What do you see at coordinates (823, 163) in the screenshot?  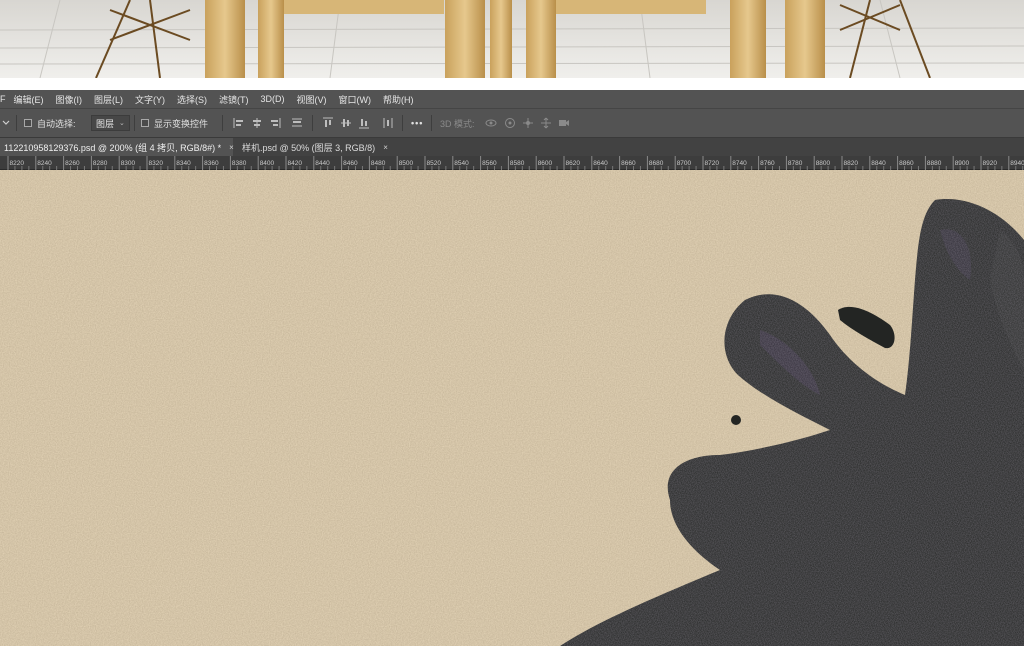 I see `ruler-tick-label: 8800` at bounding box center [823, 163].